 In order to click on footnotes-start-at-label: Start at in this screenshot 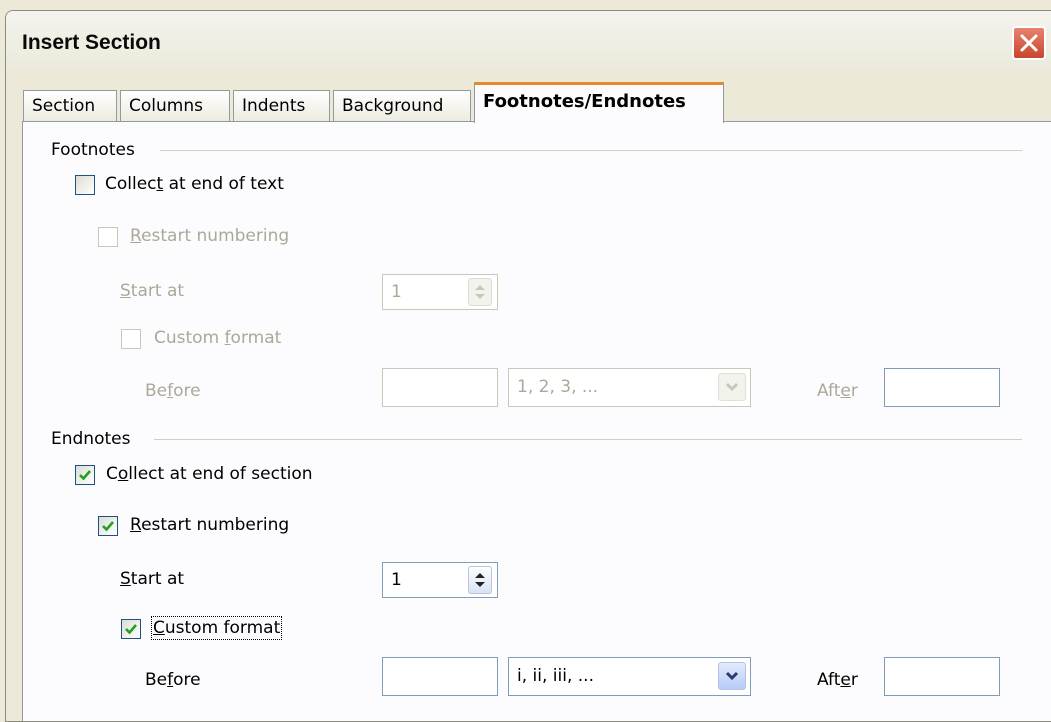, I will do `click(152, 291)`.